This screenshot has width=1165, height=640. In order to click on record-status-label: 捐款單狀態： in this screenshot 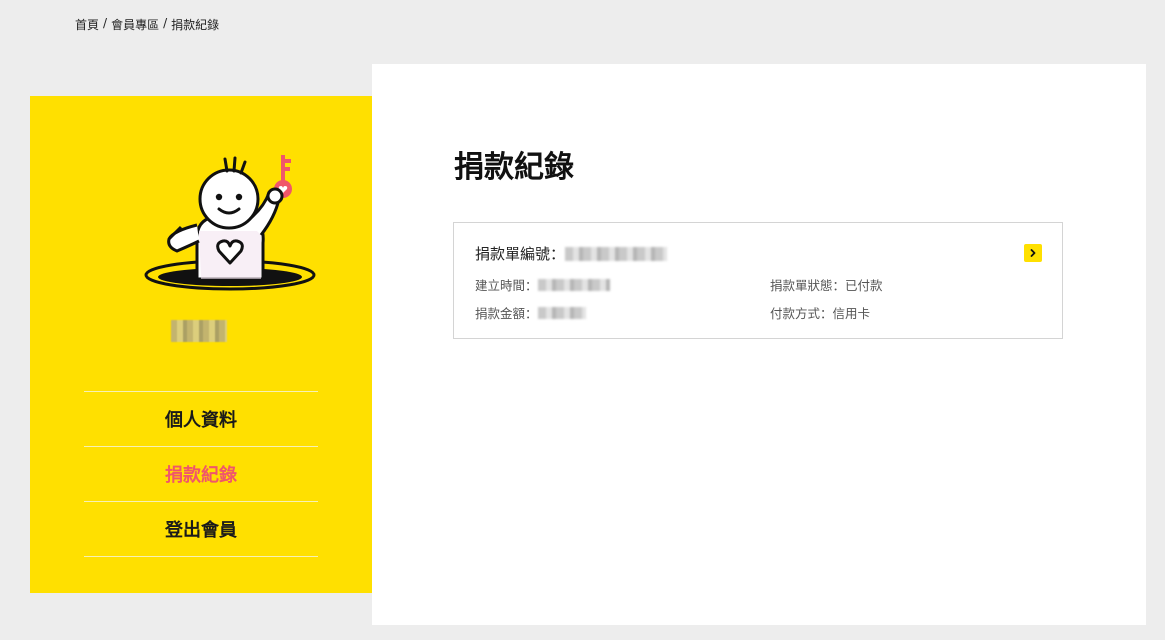, I will do `click(808, 285)`.